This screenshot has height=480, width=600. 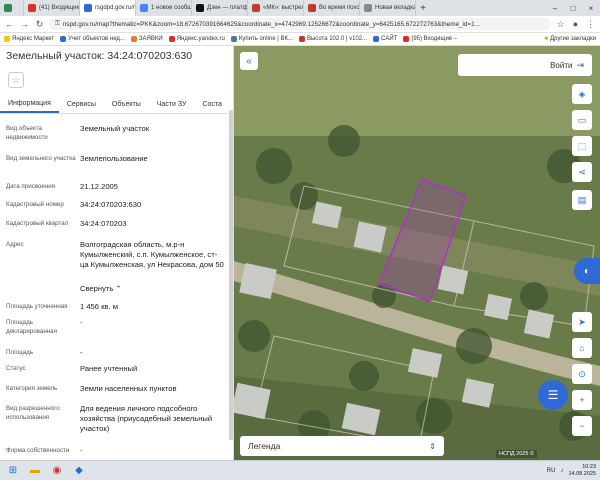 What do you see at coordinates (582, 200) in the screenshot?
I see `print-icon: ▤` at bounding box center [582, 200].